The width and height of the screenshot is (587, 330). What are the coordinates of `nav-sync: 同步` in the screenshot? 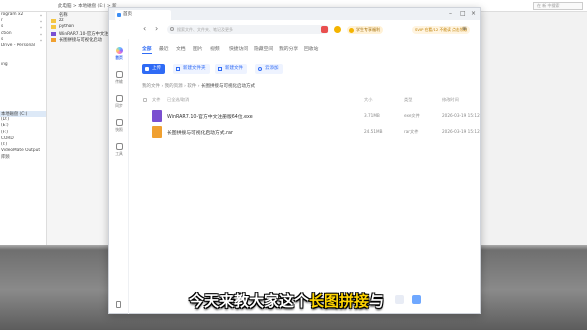 It's located at (119, 102).